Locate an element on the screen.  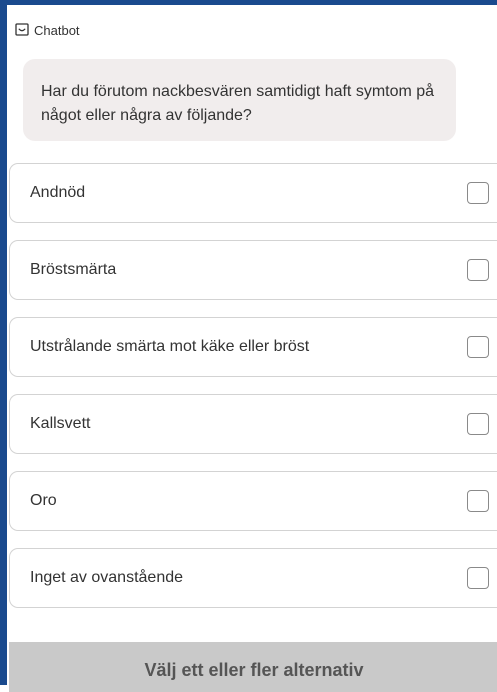
option-andnod: Andnöd is located at coordinates (253, 193).